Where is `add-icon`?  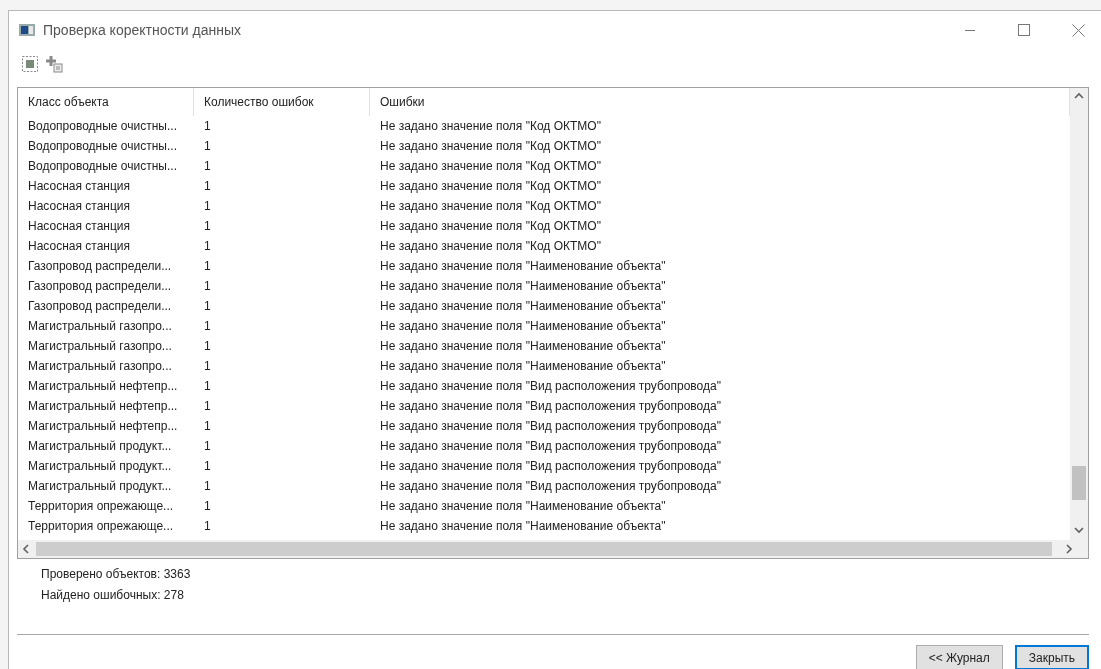 add-icon is located at coordinates (54, 64).